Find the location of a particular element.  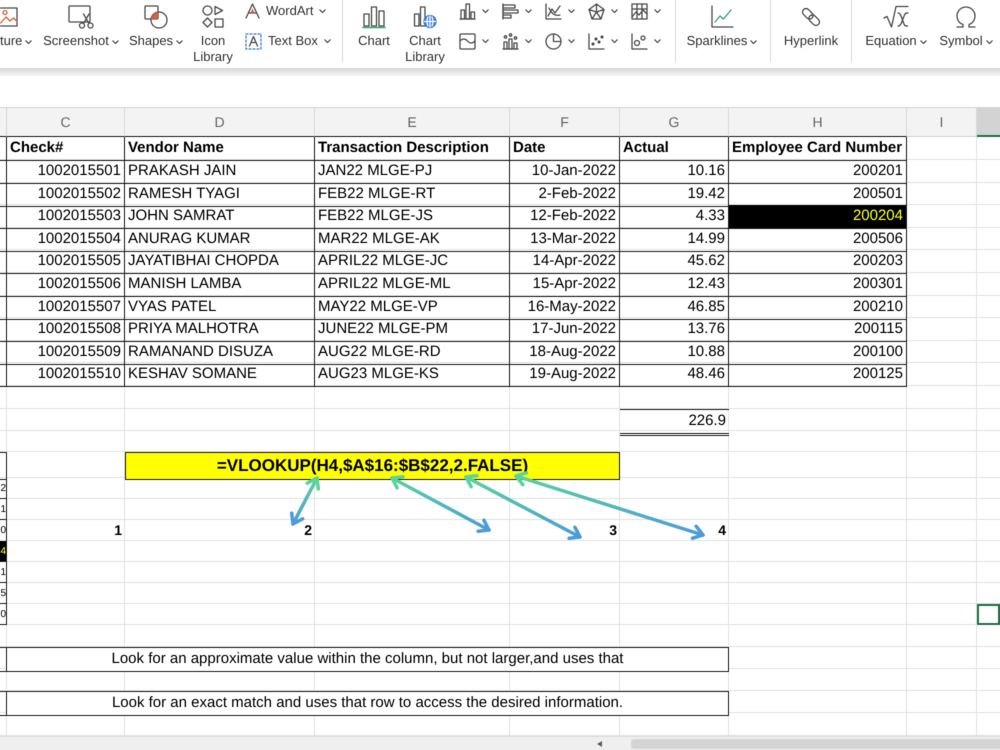

table-cell: 1002015509 is located at coordinates (66, 352).